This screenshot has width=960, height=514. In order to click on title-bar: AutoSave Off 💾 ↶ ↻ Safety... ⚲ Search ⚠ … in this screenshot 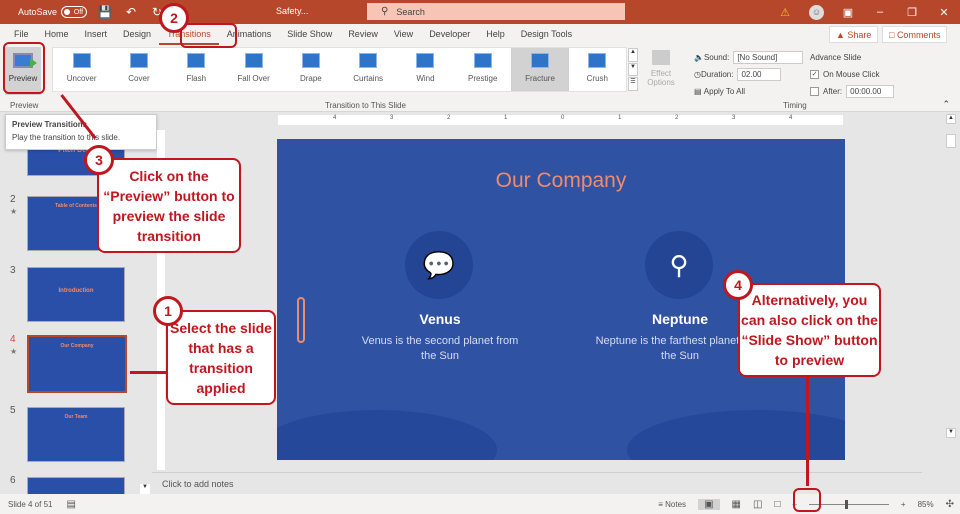, I will do `click(480, 12)`.